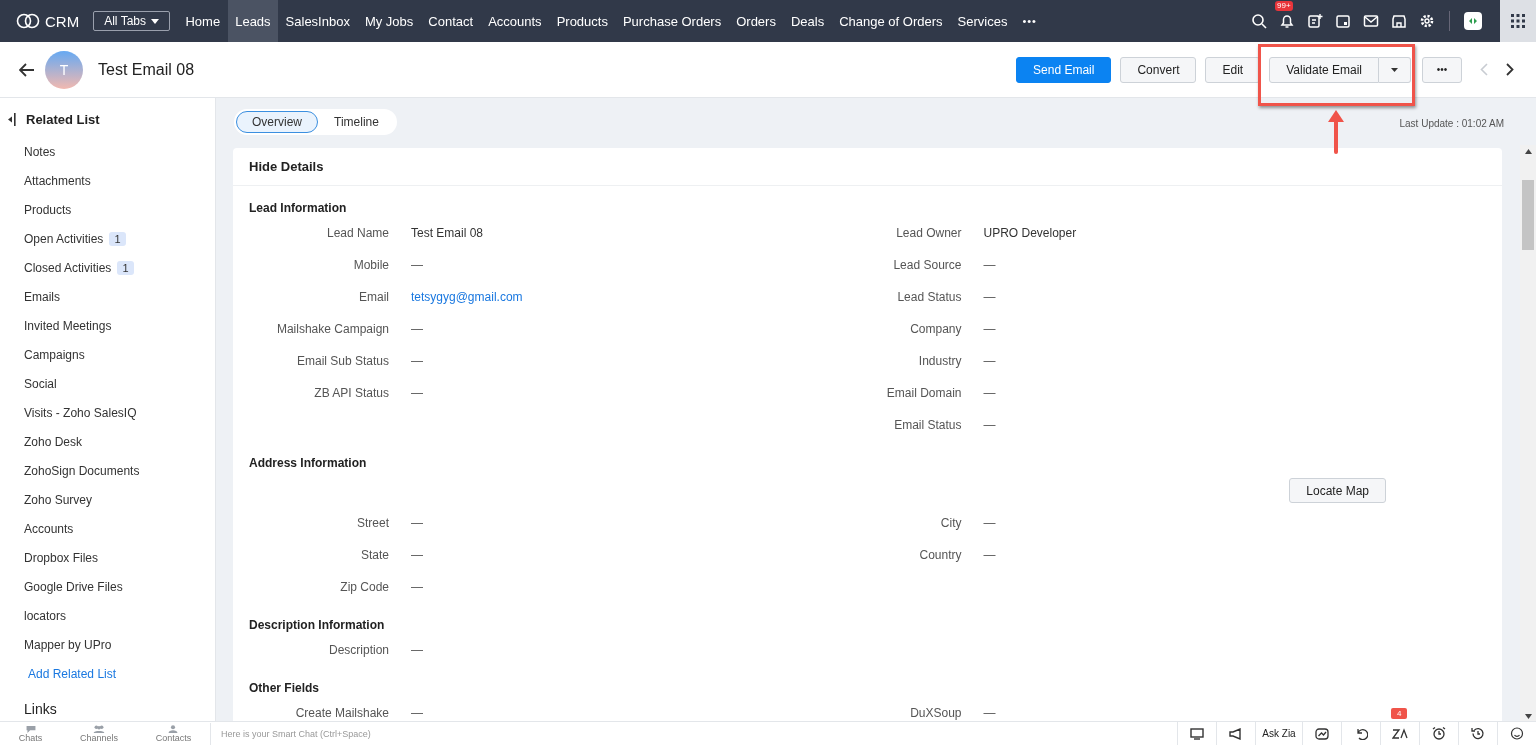 The width and height of the screenshot is (1536, 745). I want to click on field-label: Email, so click(373, 297).